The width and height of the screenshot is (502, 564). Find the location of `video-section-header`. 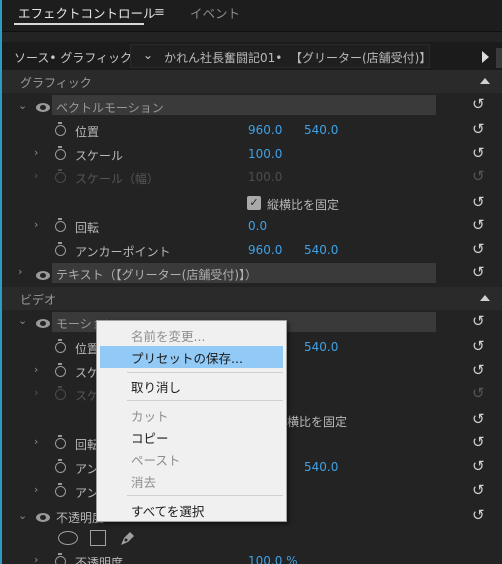

video-section-header is located at coordinates (252, 298).